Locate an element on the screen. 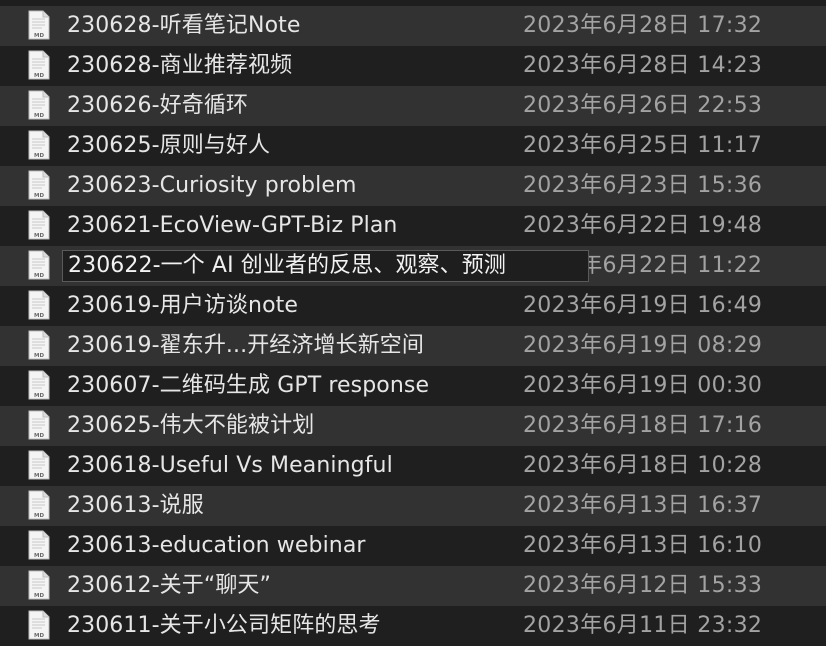 This screenshot has height=646, width=826. file-date-modified: 2023年6月23日 15:36 is located at coordinates (643, 185).